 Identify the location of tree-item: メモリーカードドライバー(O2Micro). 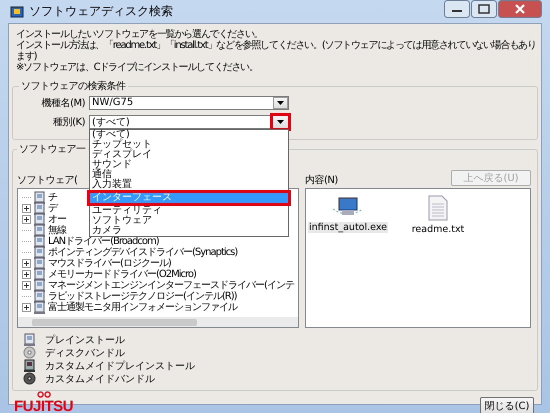
(122, 274).